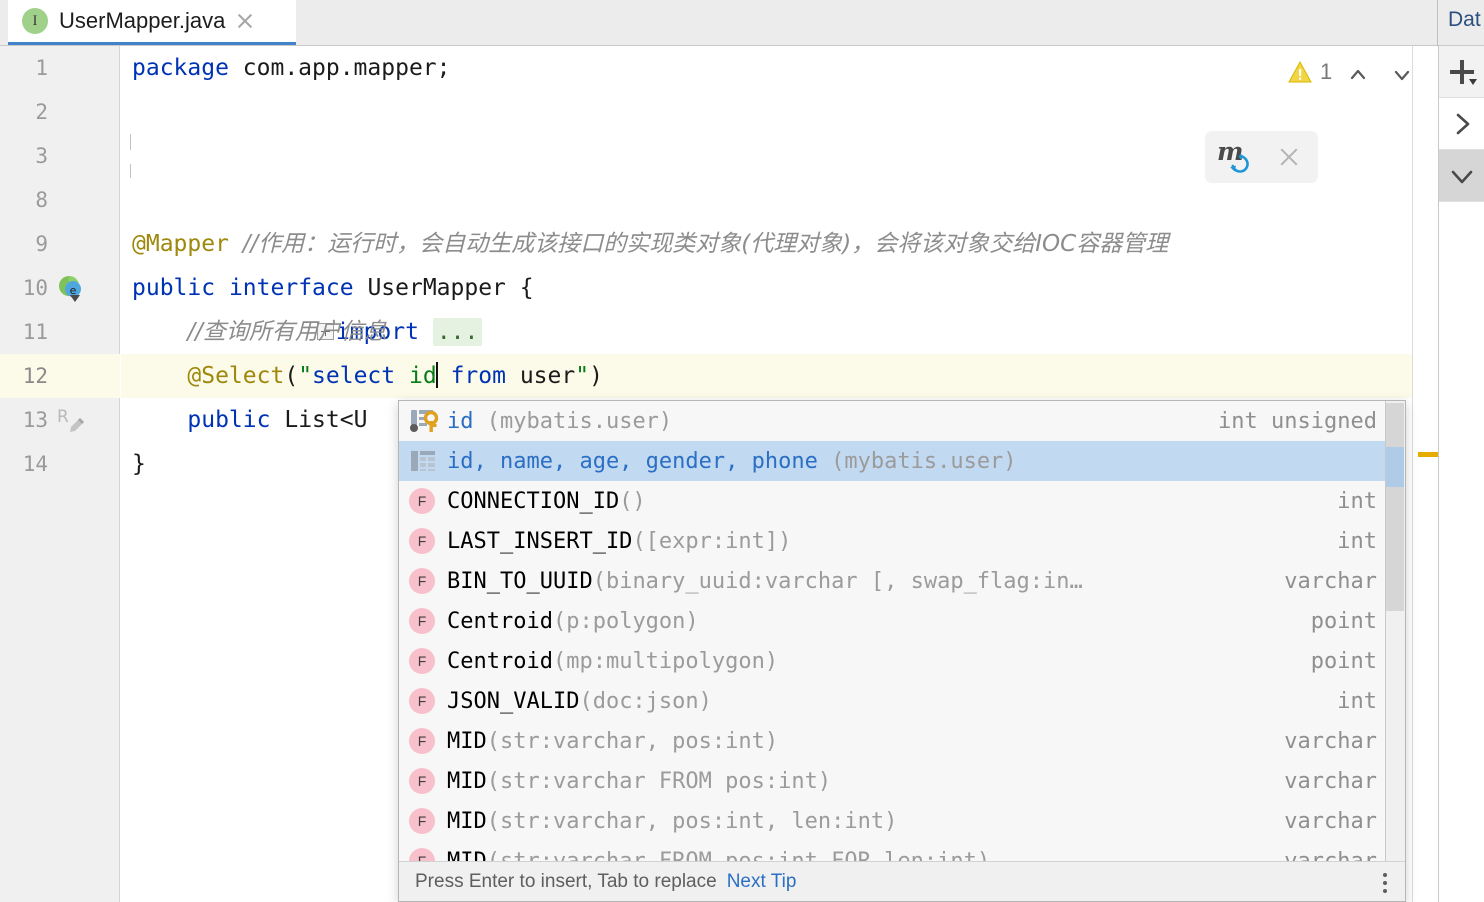 The width and height of the screenshot is (1484, 902). I want to click on java-interface-icon: I, so click(35, 21).